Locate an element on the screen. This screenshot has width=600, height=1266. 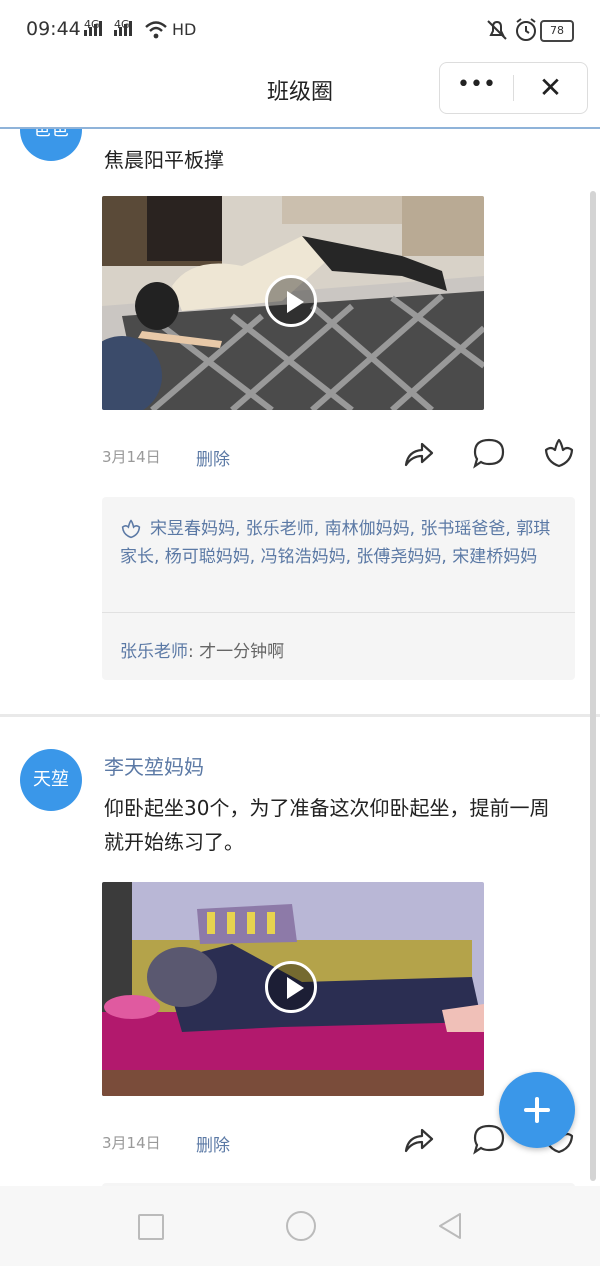
system-nav-bar is located at coordinates (300, 1226).